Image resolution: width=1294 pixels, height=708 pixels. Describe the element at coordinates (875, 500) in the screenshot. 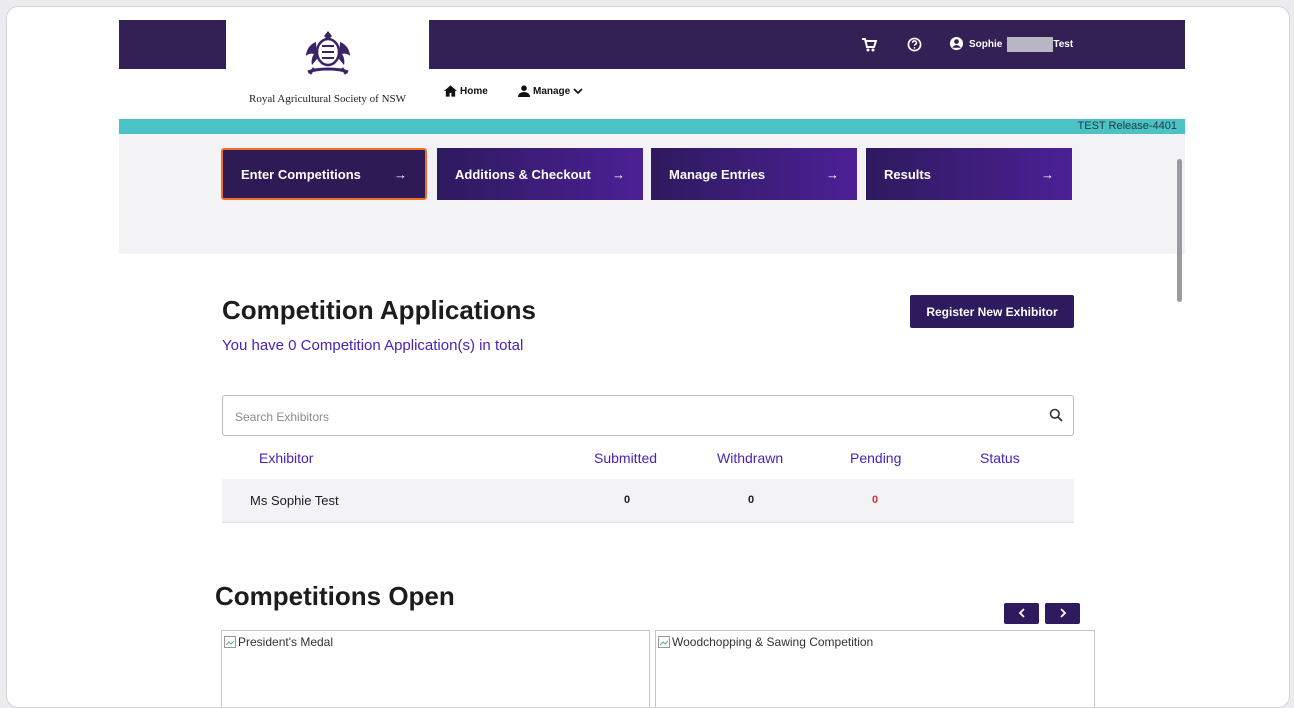

I see `cell-pending: 0` at that location.